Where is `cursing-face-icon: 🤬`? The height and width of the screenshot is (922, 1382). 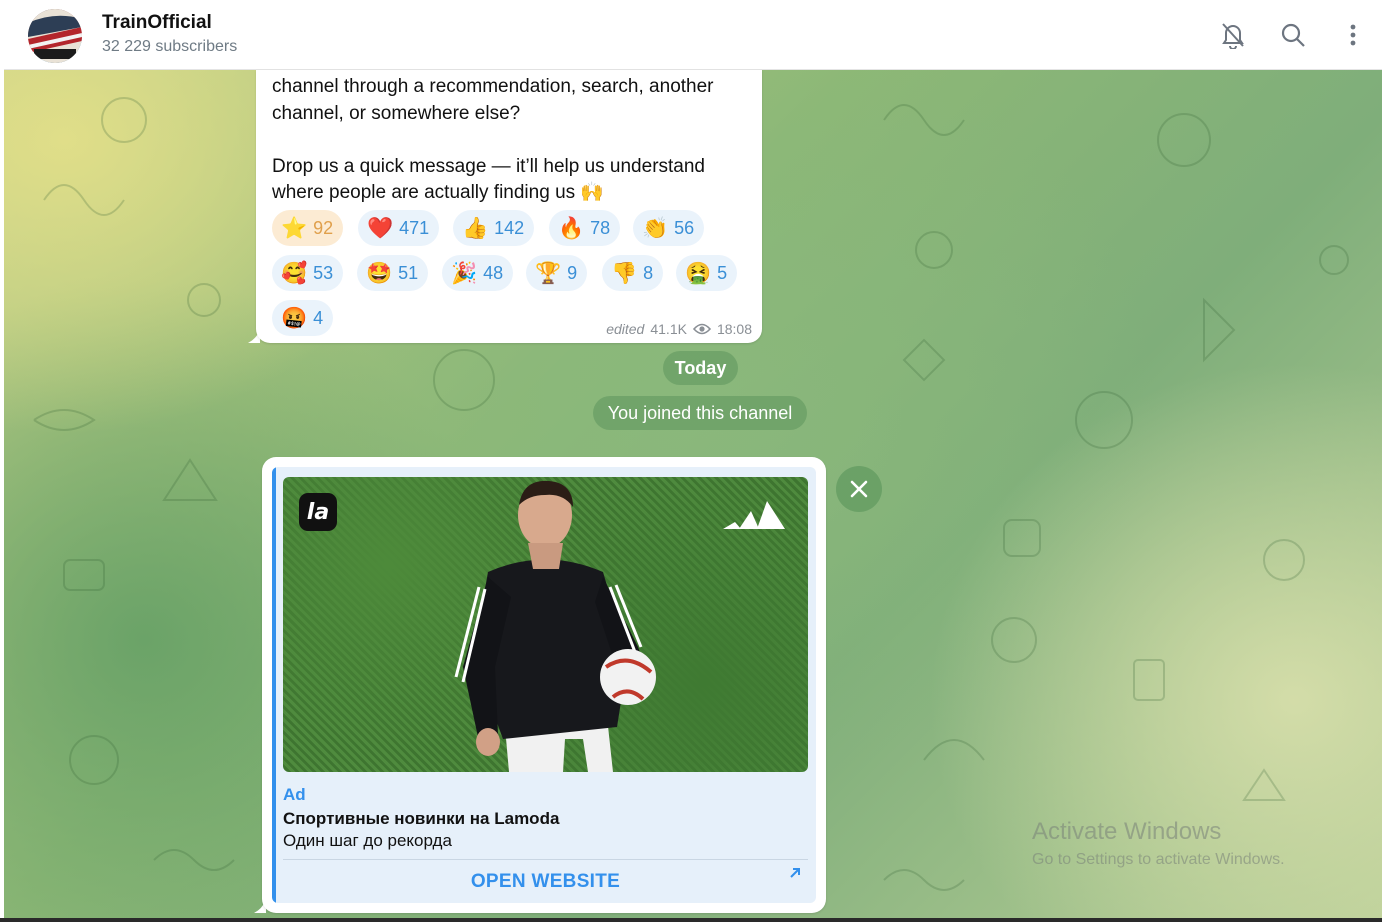
cursing-face-icon: 🤬 is located at coordinates (294, 317).